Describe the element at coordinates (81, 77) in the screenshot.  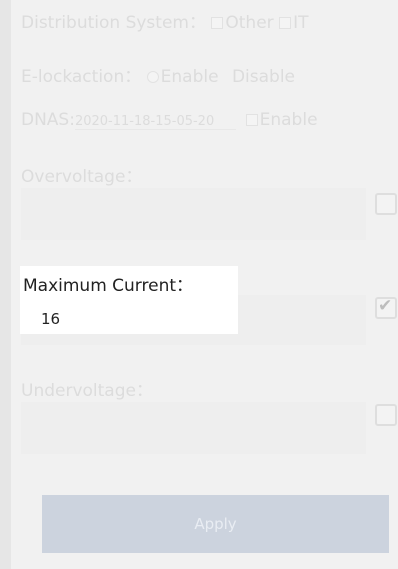
I see `elock-label: E-lockaction：` at that location.